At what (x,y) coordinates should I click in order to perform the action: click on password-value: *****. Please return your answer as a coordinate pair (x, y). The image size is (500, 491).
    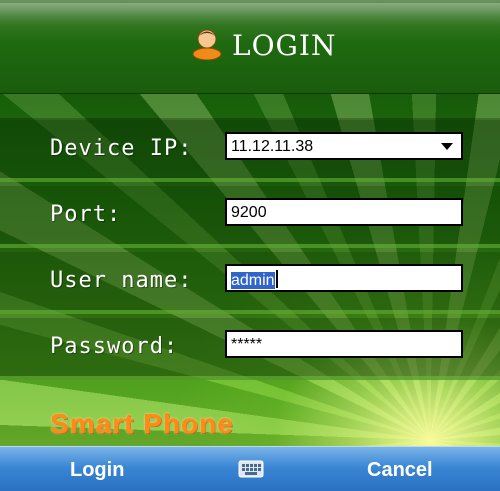
    Looking at the image, I should click on (247, 344).